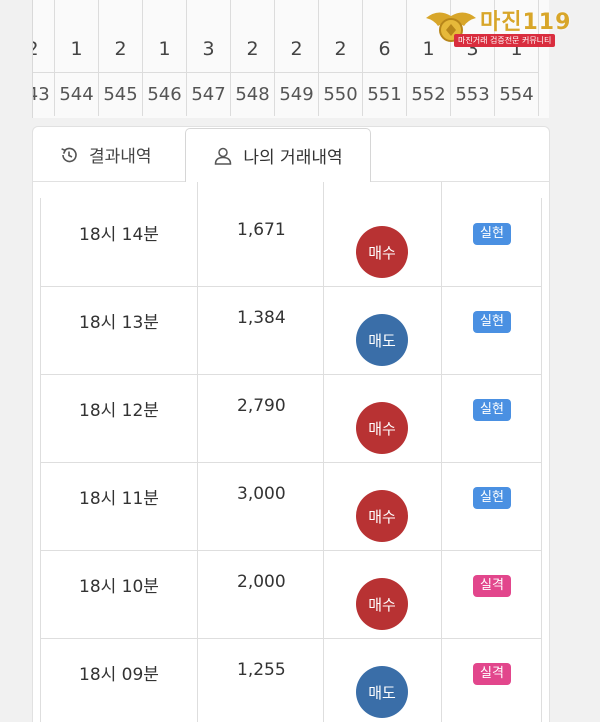 This screenshot has width=600, height=722. What do you see at coordinates (291, 190) in the screenshot?
I see `previous-row-fragment` at bounding box center [291, 190].